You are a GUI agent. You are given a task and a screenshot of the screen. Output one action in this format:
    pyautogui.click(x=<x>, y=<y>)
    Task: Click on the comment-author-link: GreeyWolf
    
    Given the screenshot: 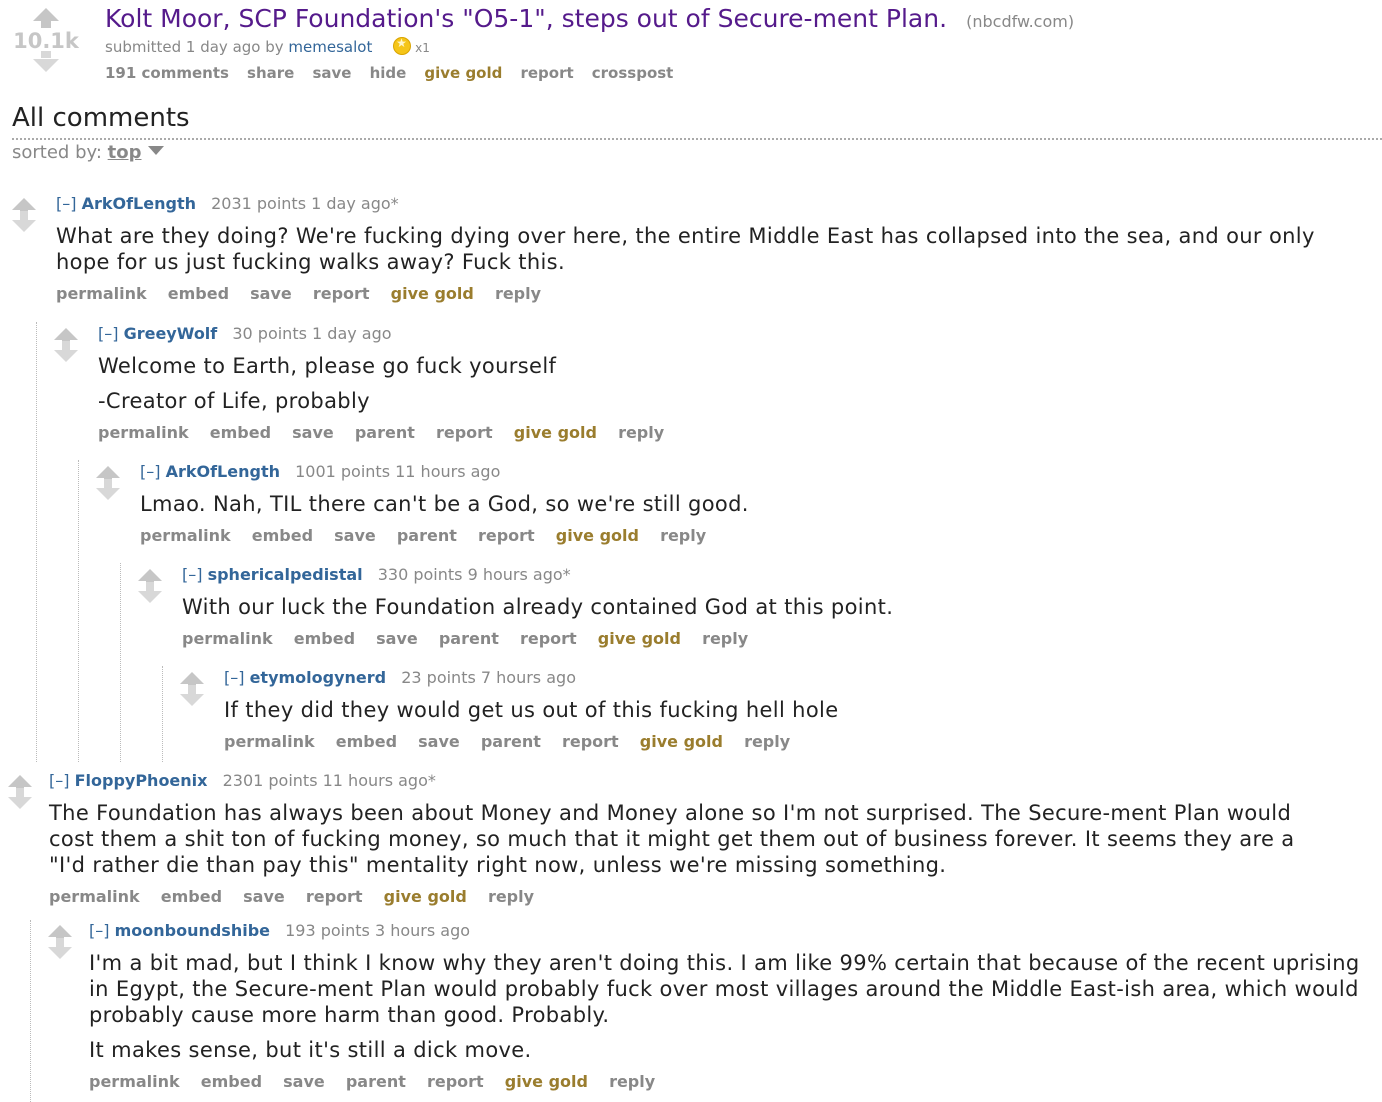 What is the action you would take?
    pyautogui.click(x=171, y=333)
    